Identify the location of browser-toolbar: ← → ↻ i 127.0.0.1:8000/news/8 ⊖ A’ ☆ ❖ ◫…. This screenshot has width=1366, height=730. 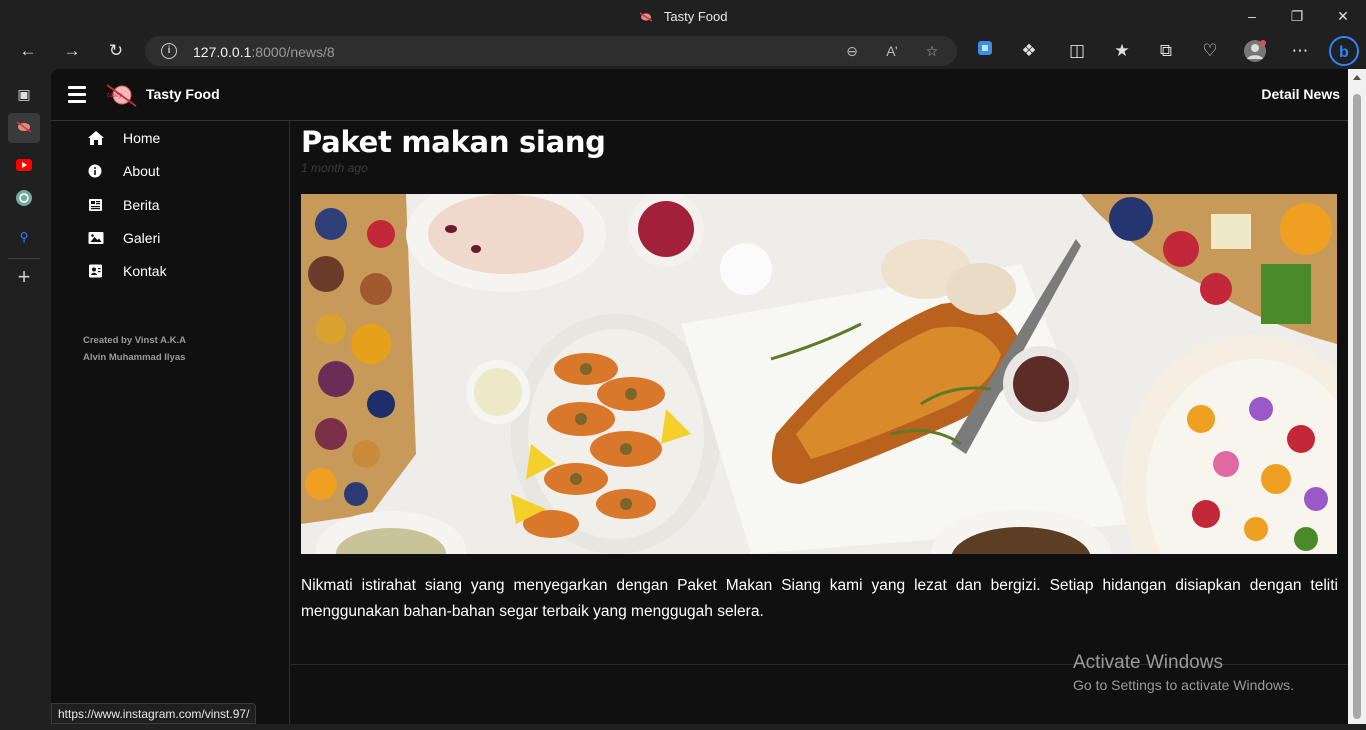
(683, 51).